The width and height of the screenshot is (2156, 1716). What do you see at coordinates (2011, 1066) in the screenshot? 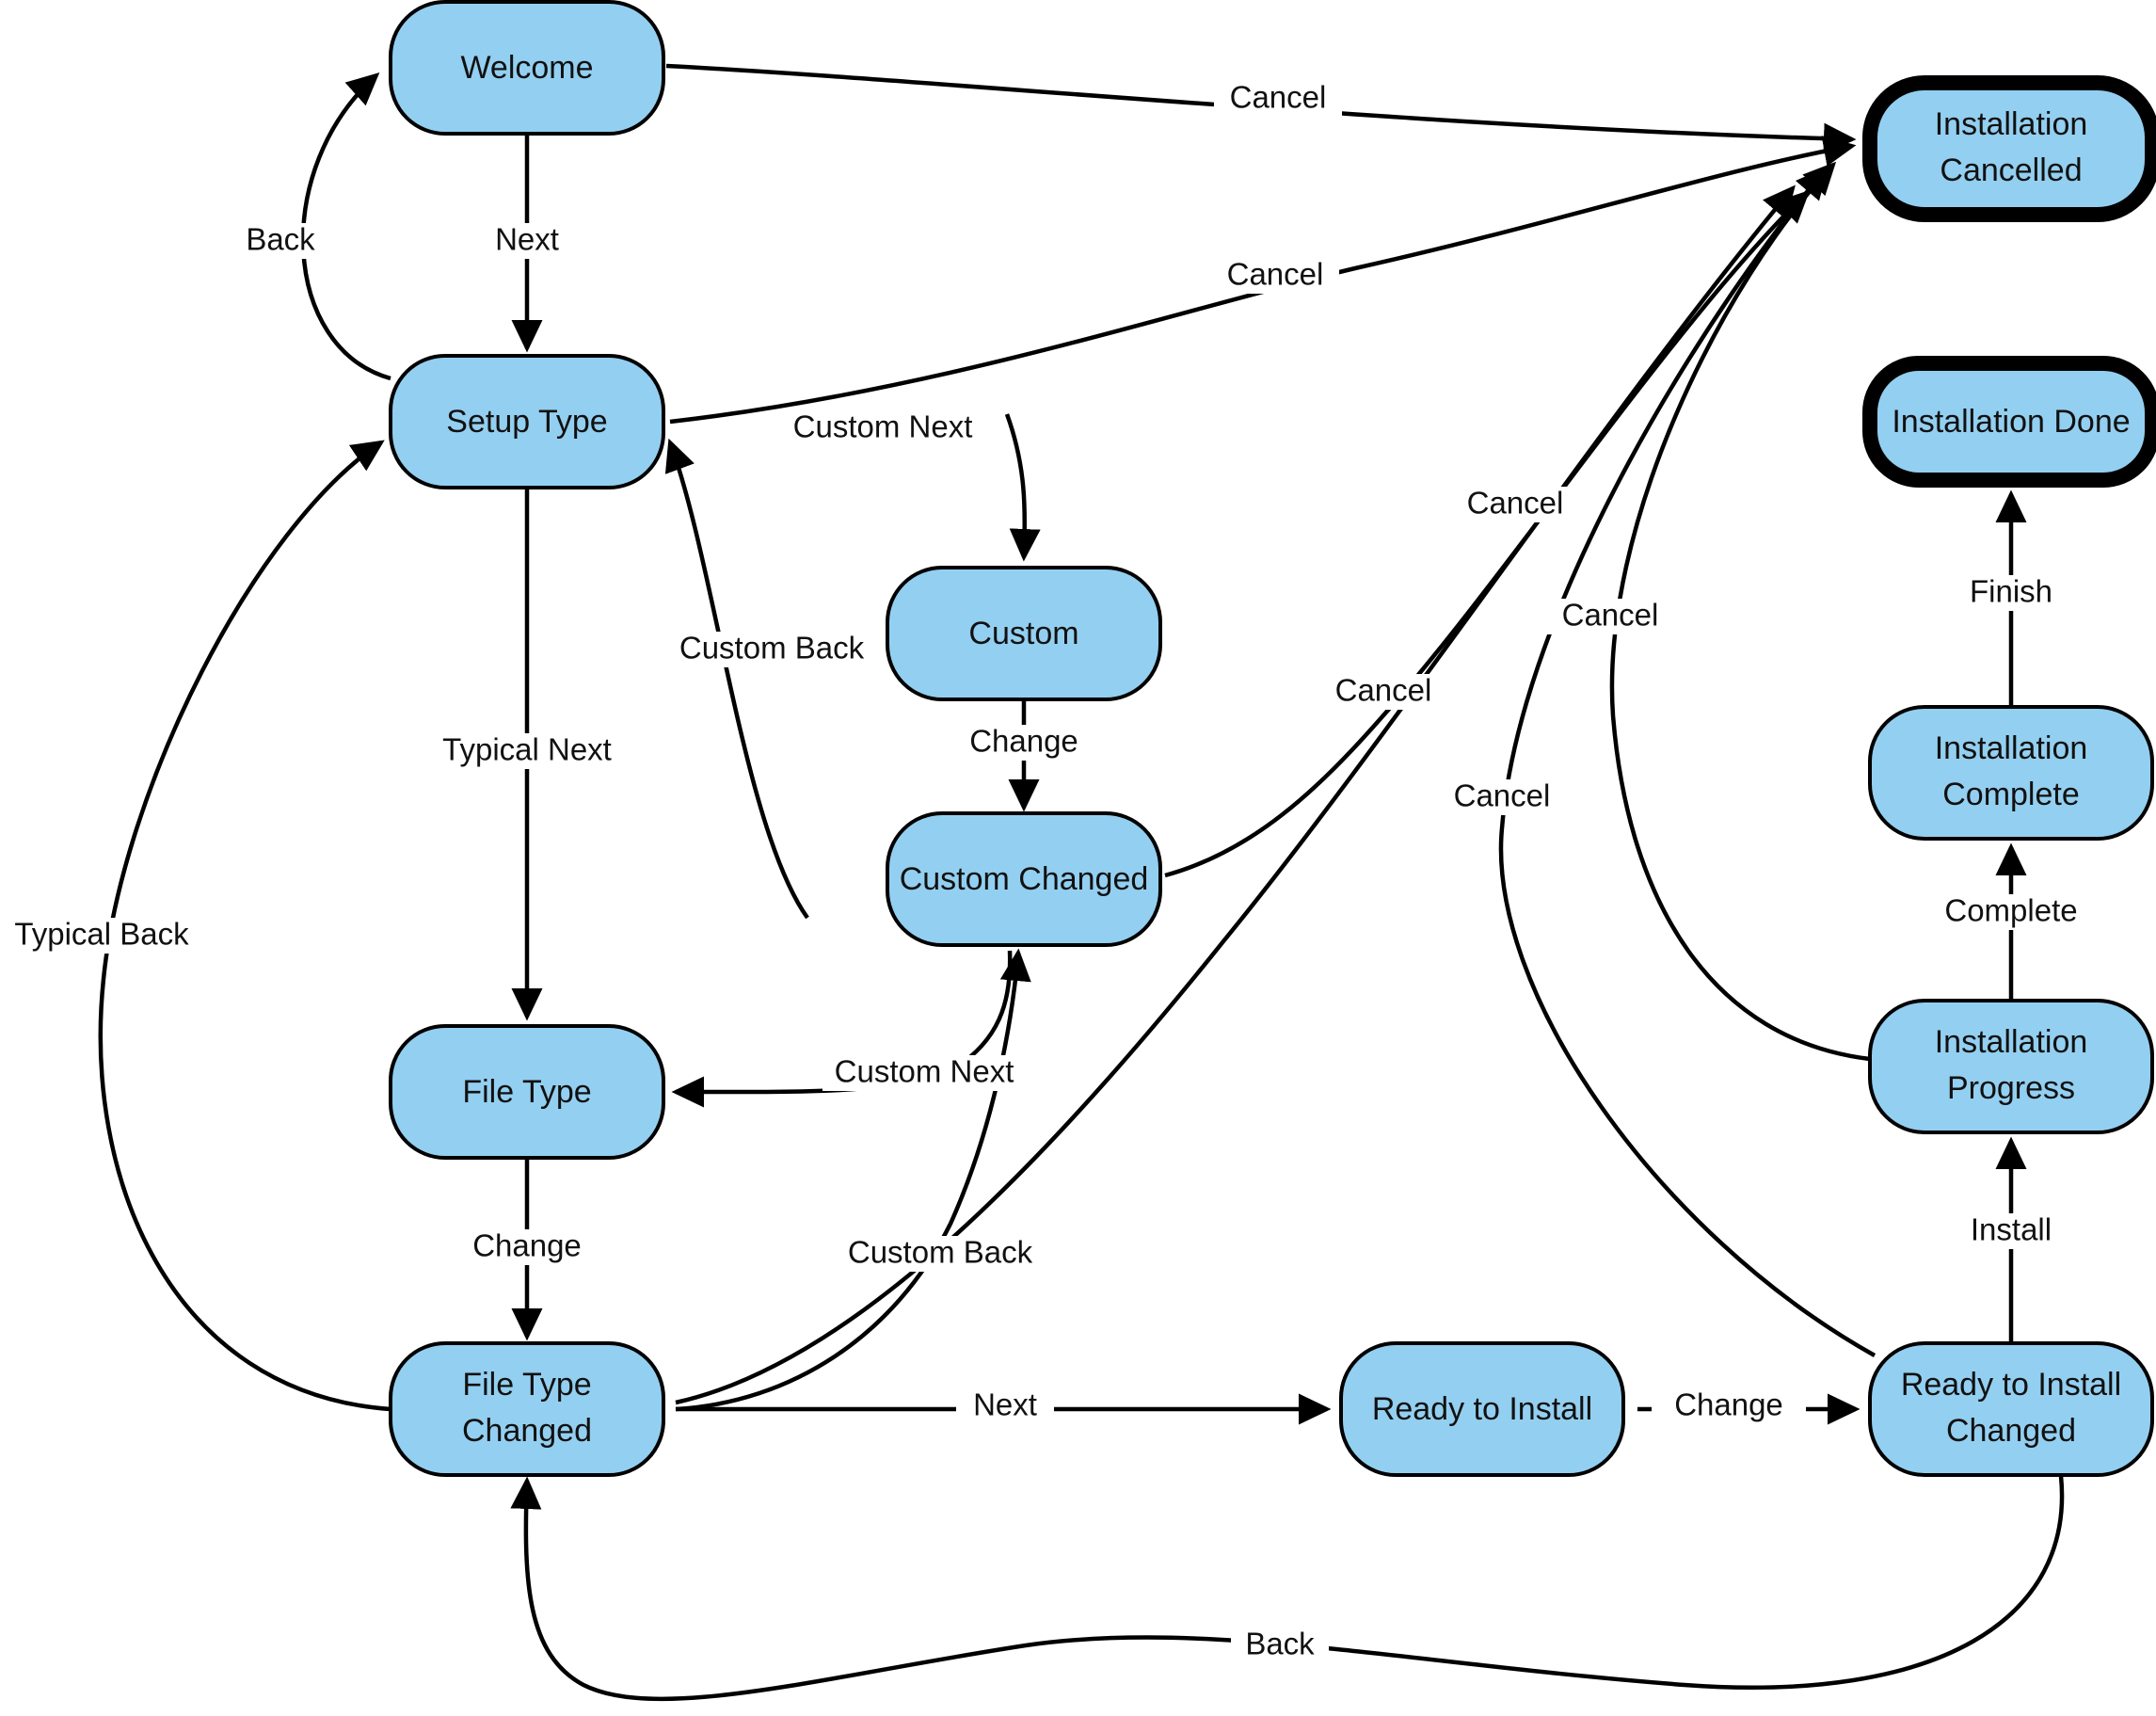
I see `node-installation-progress: Installation Progress` at bounding box center [2011, 1066].